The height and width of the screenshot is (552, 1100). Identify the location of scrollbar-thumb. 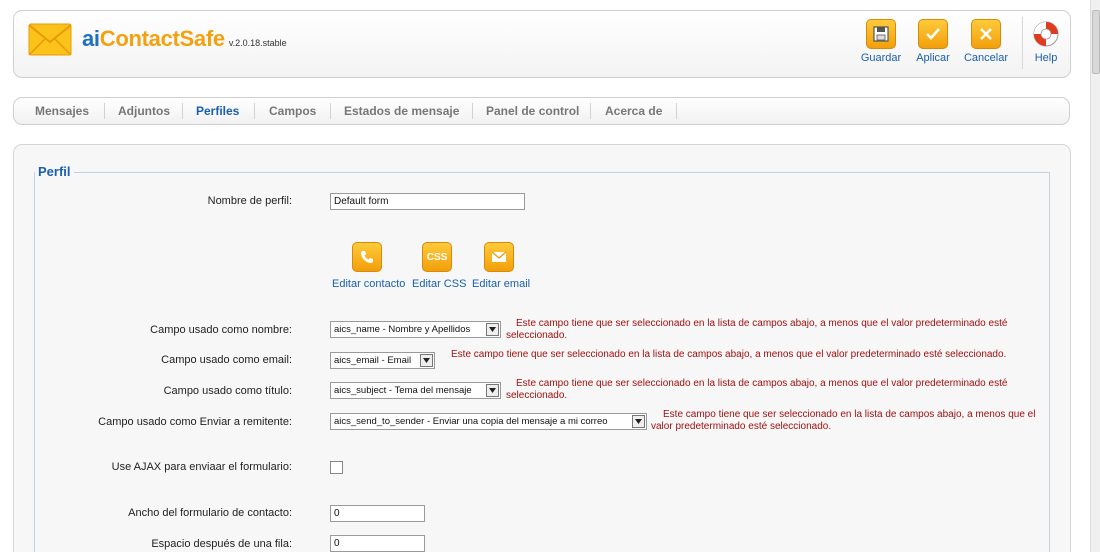
(1096, 42).